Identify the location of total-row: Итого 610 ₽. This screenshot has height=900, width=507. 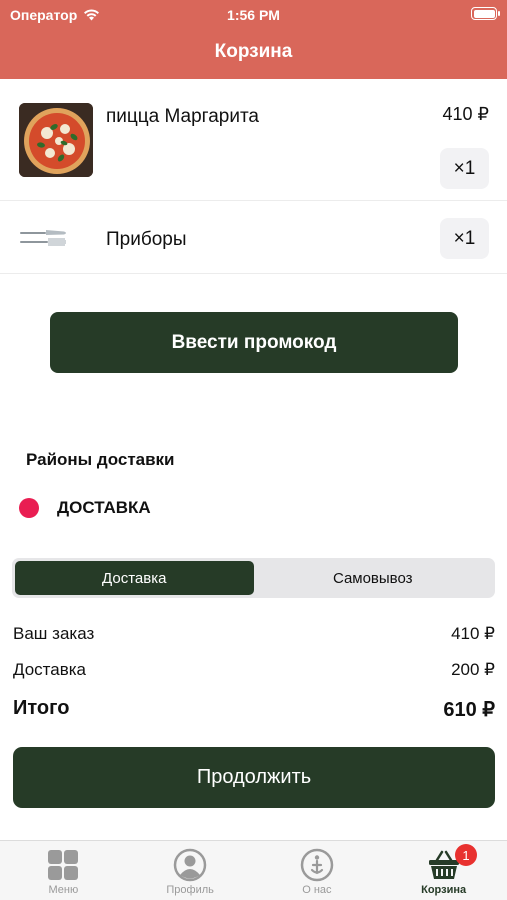
(254, 709).